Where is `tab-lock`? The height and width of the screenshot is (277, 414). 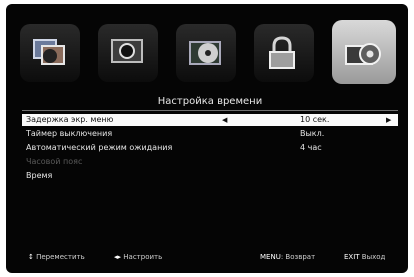
tab-lock is located at coordinates (284, 53).